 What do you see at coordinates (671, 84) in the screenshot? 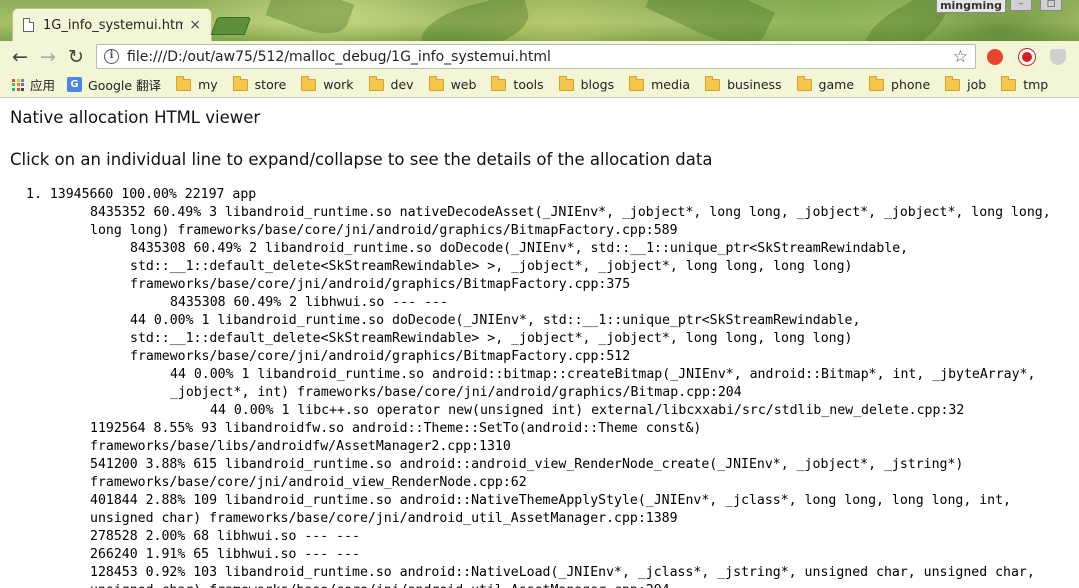
I see `bookmark-label: media` at bounding box center [671, 84].